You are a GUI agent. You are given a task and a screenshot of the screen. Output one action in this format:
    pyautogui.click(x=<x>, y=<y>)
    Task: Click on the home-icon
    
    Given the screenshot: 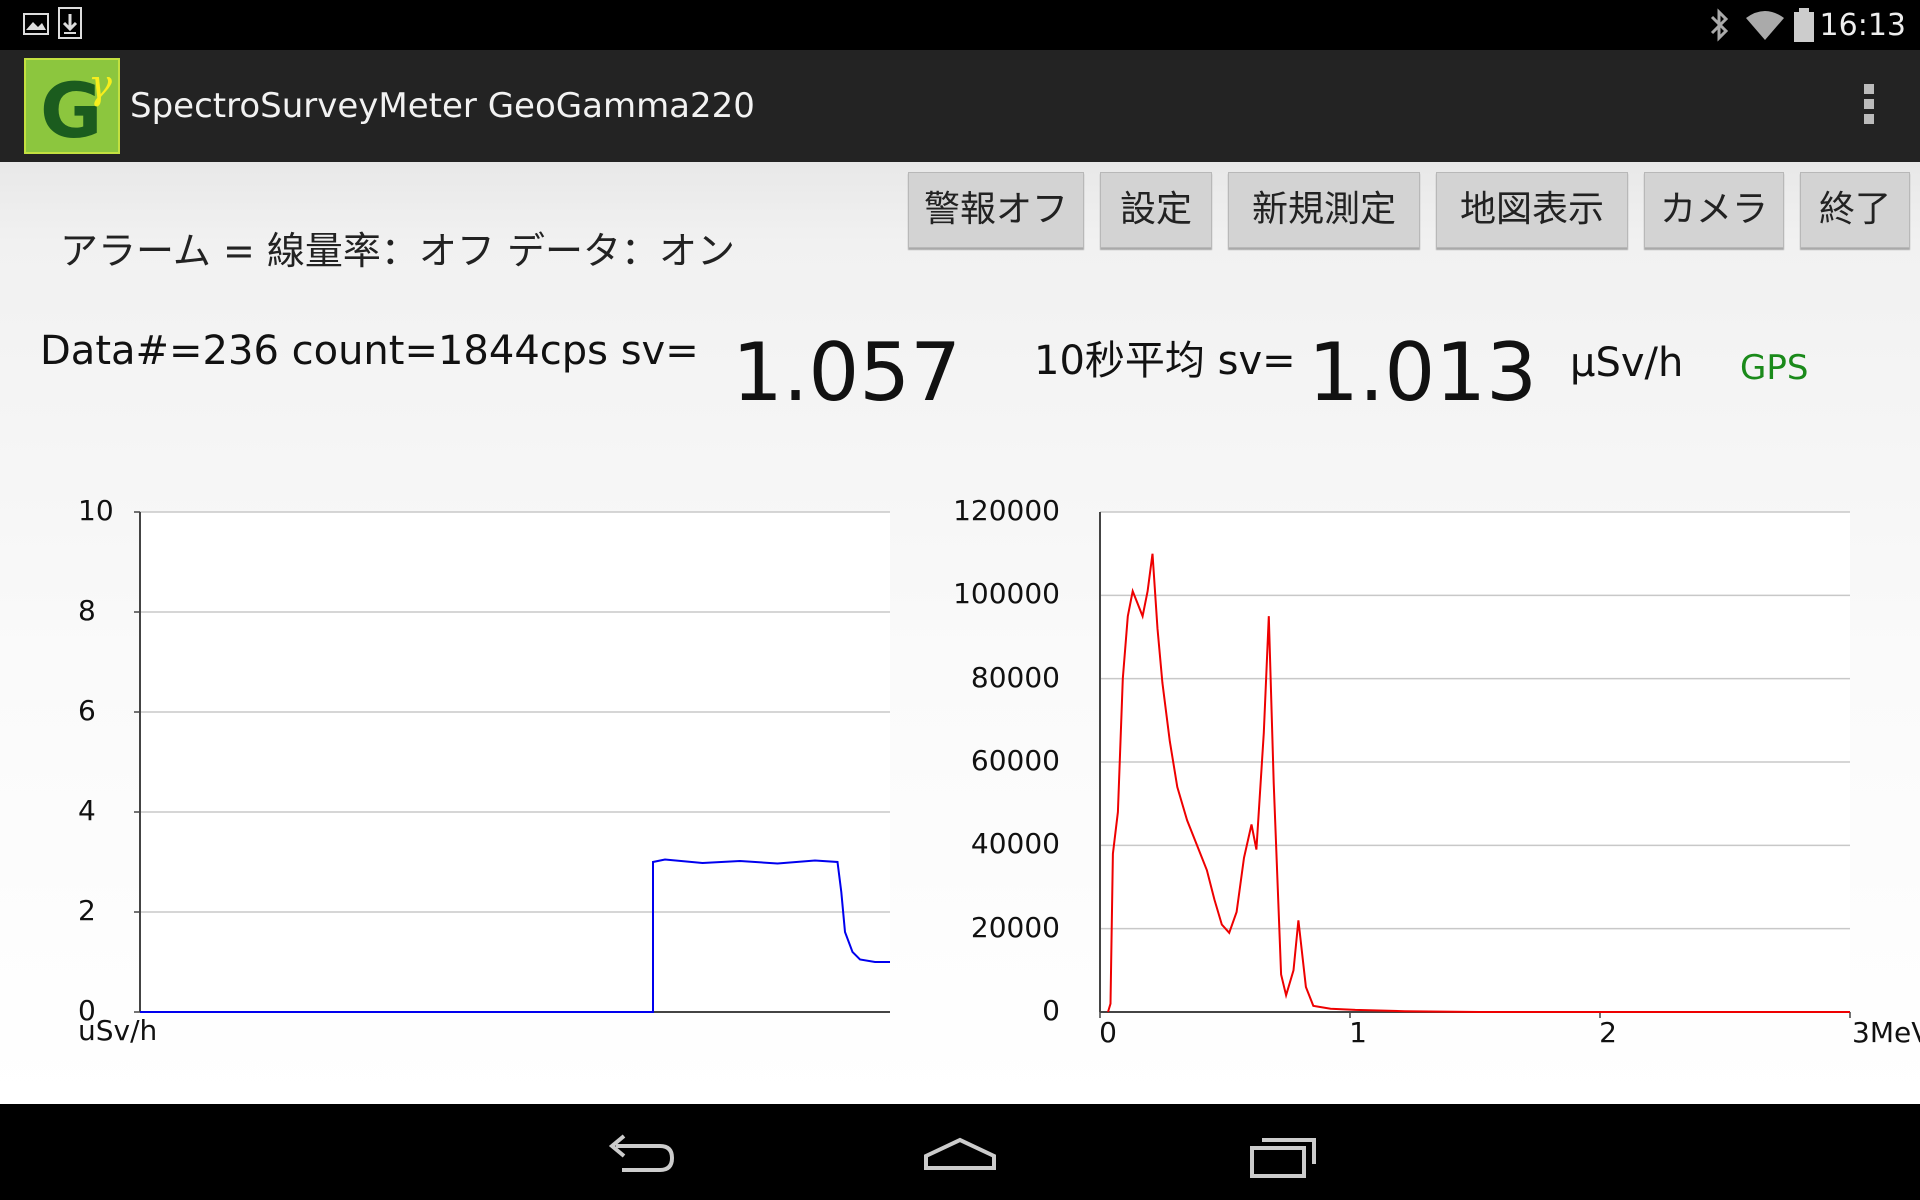 What is the action you would take?
    pyautogui.click(x=960, y=1154)
    